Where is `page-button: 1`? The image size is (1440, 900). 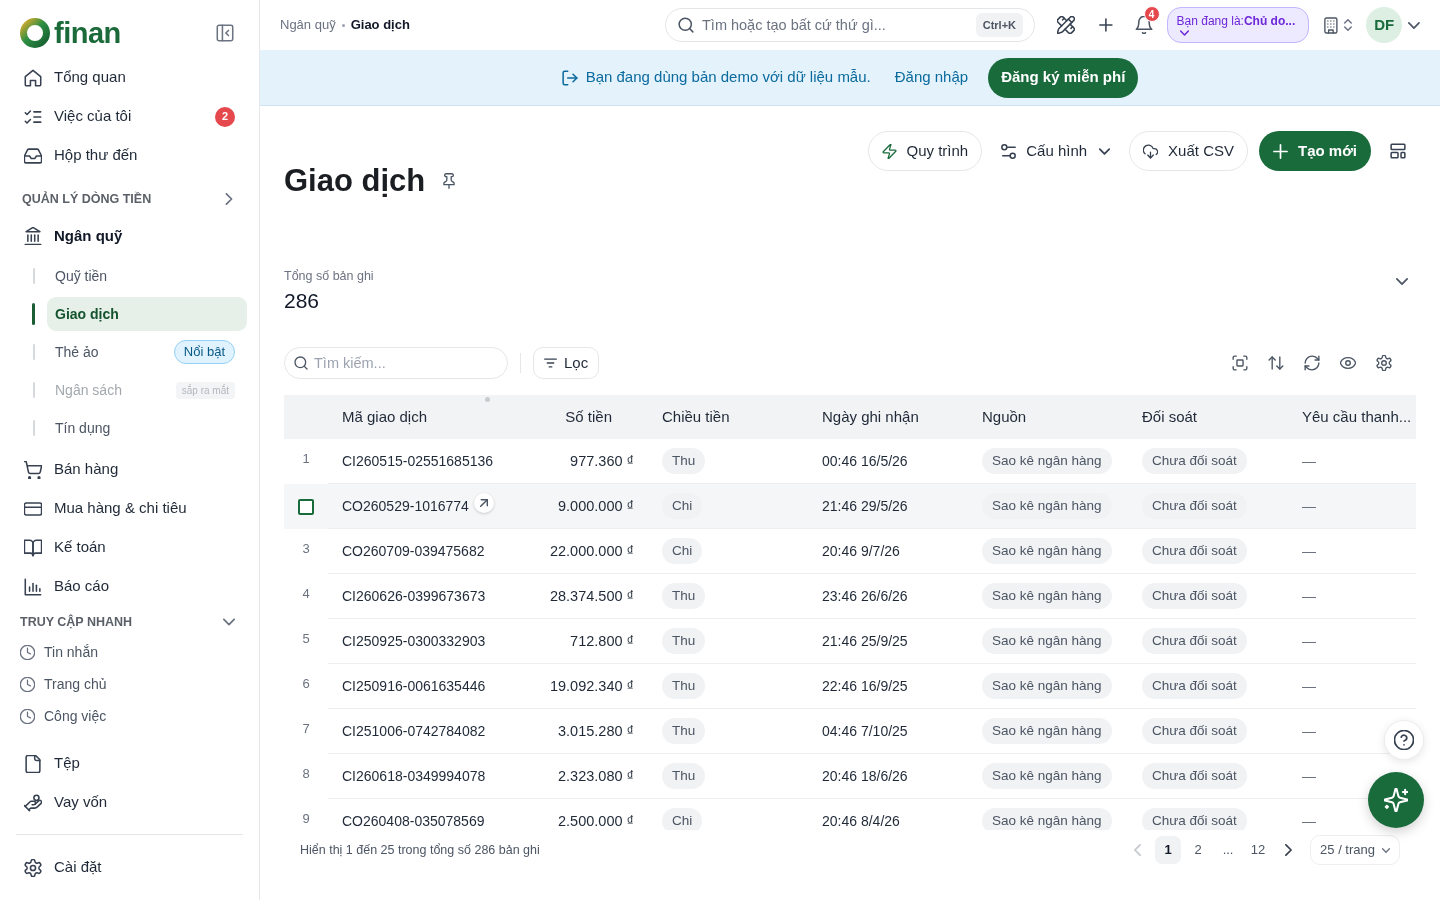 page-button: 1 is located at coordinates (1168, 850).